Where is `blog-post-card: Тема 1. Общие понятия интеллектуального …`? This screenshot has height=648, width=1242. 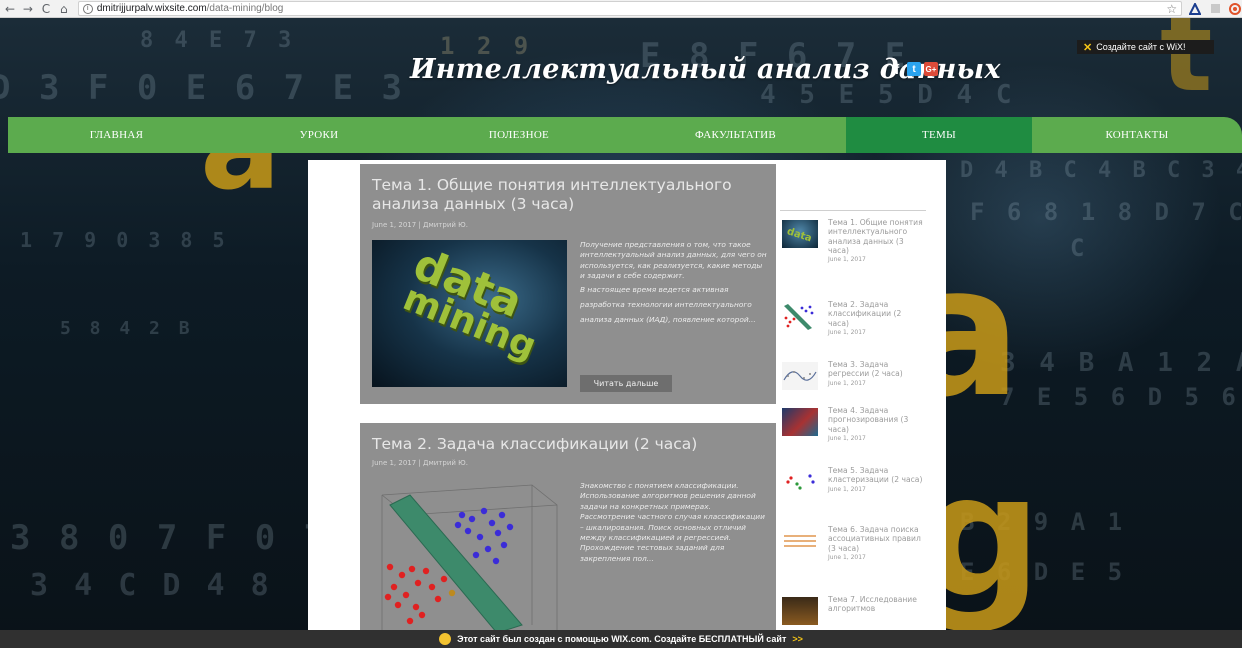 blog-post-card: Тема 1. Общие понятия интеллектуального … is located at coordinates (568, 284).